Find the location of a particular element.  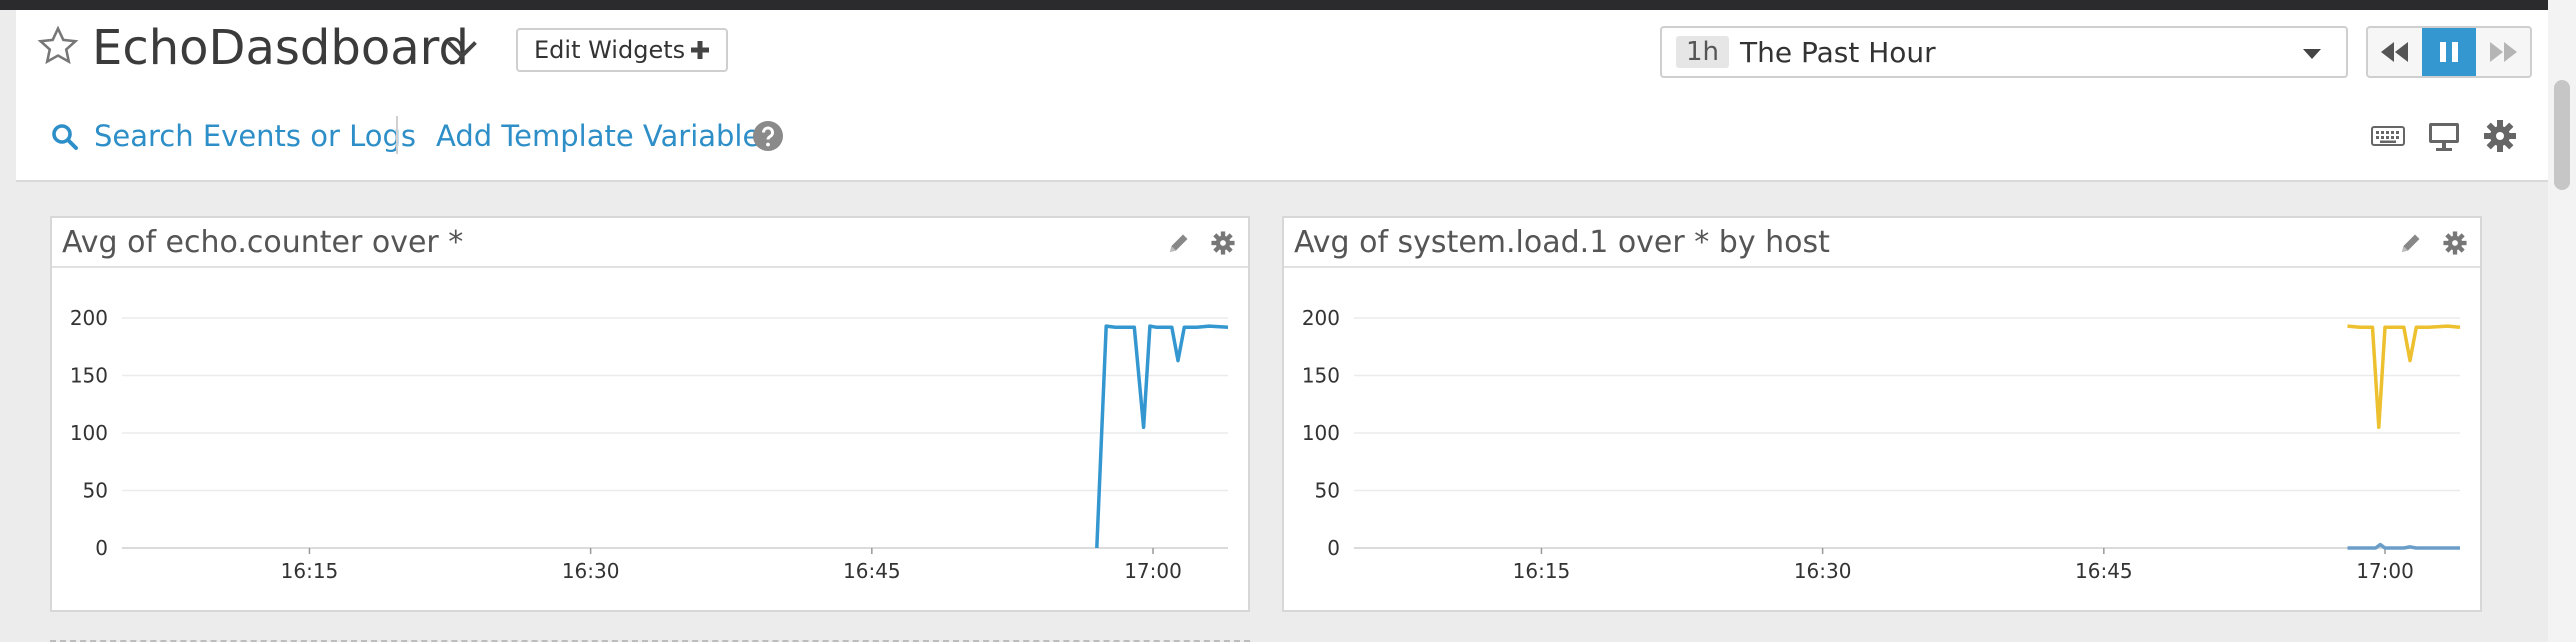

edit-widgets-label: Edit Widgets is located at coordinates (610, 50).